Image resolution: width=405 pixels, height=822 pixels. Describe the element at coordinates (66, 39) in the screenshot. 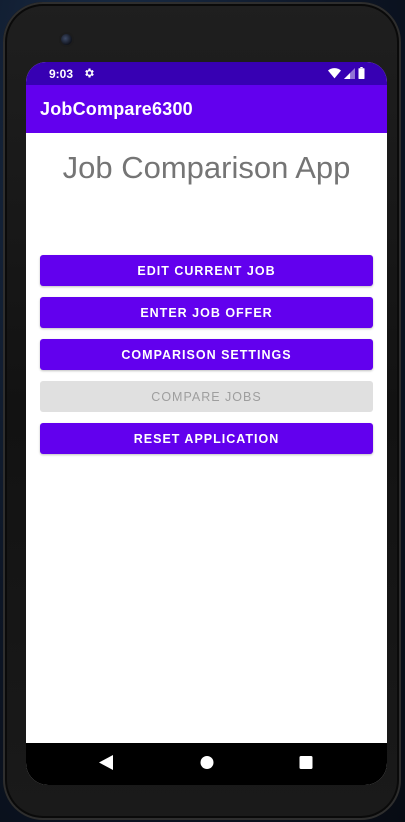

I see `front-camera` at that location.